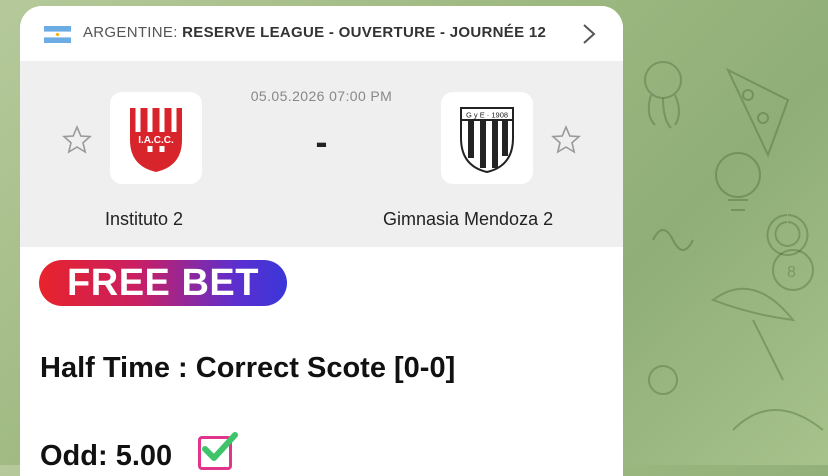 This screenshot has height=476, width=828. What do you see at coordinates (220, 446) in the screenshot?
I see `check-mark-icon` at bounding box center [220, 446].